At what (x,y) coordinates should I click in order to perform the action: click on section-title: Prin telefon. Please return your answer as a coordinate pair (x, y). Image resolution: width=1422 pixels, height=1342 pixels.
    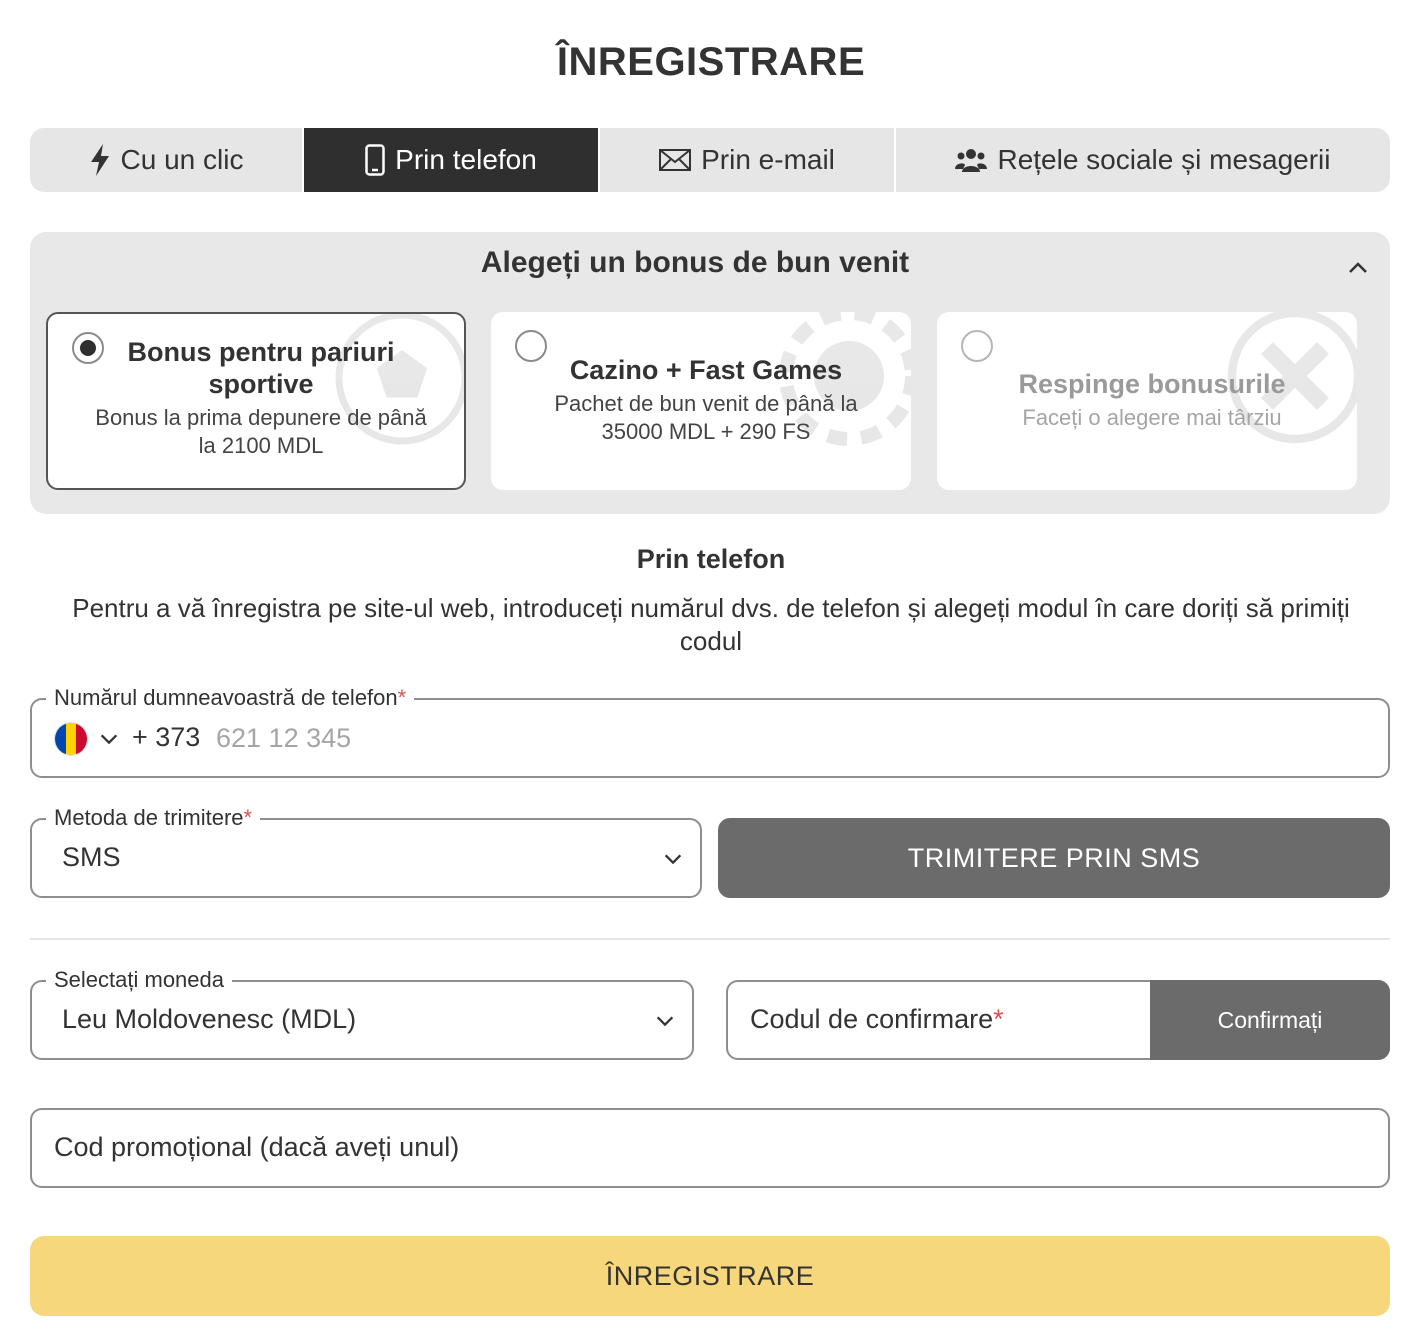
    Looking at the image, I should click on (711, 559).